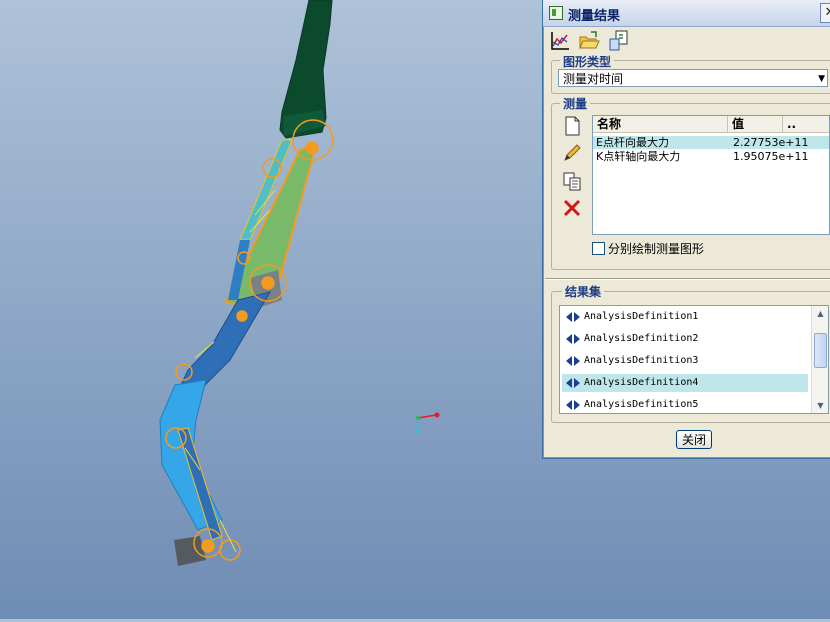 The height and width of the screenshot is (622, 830). I want to click on scroll-down-icon: ▼, so click(820, 405).